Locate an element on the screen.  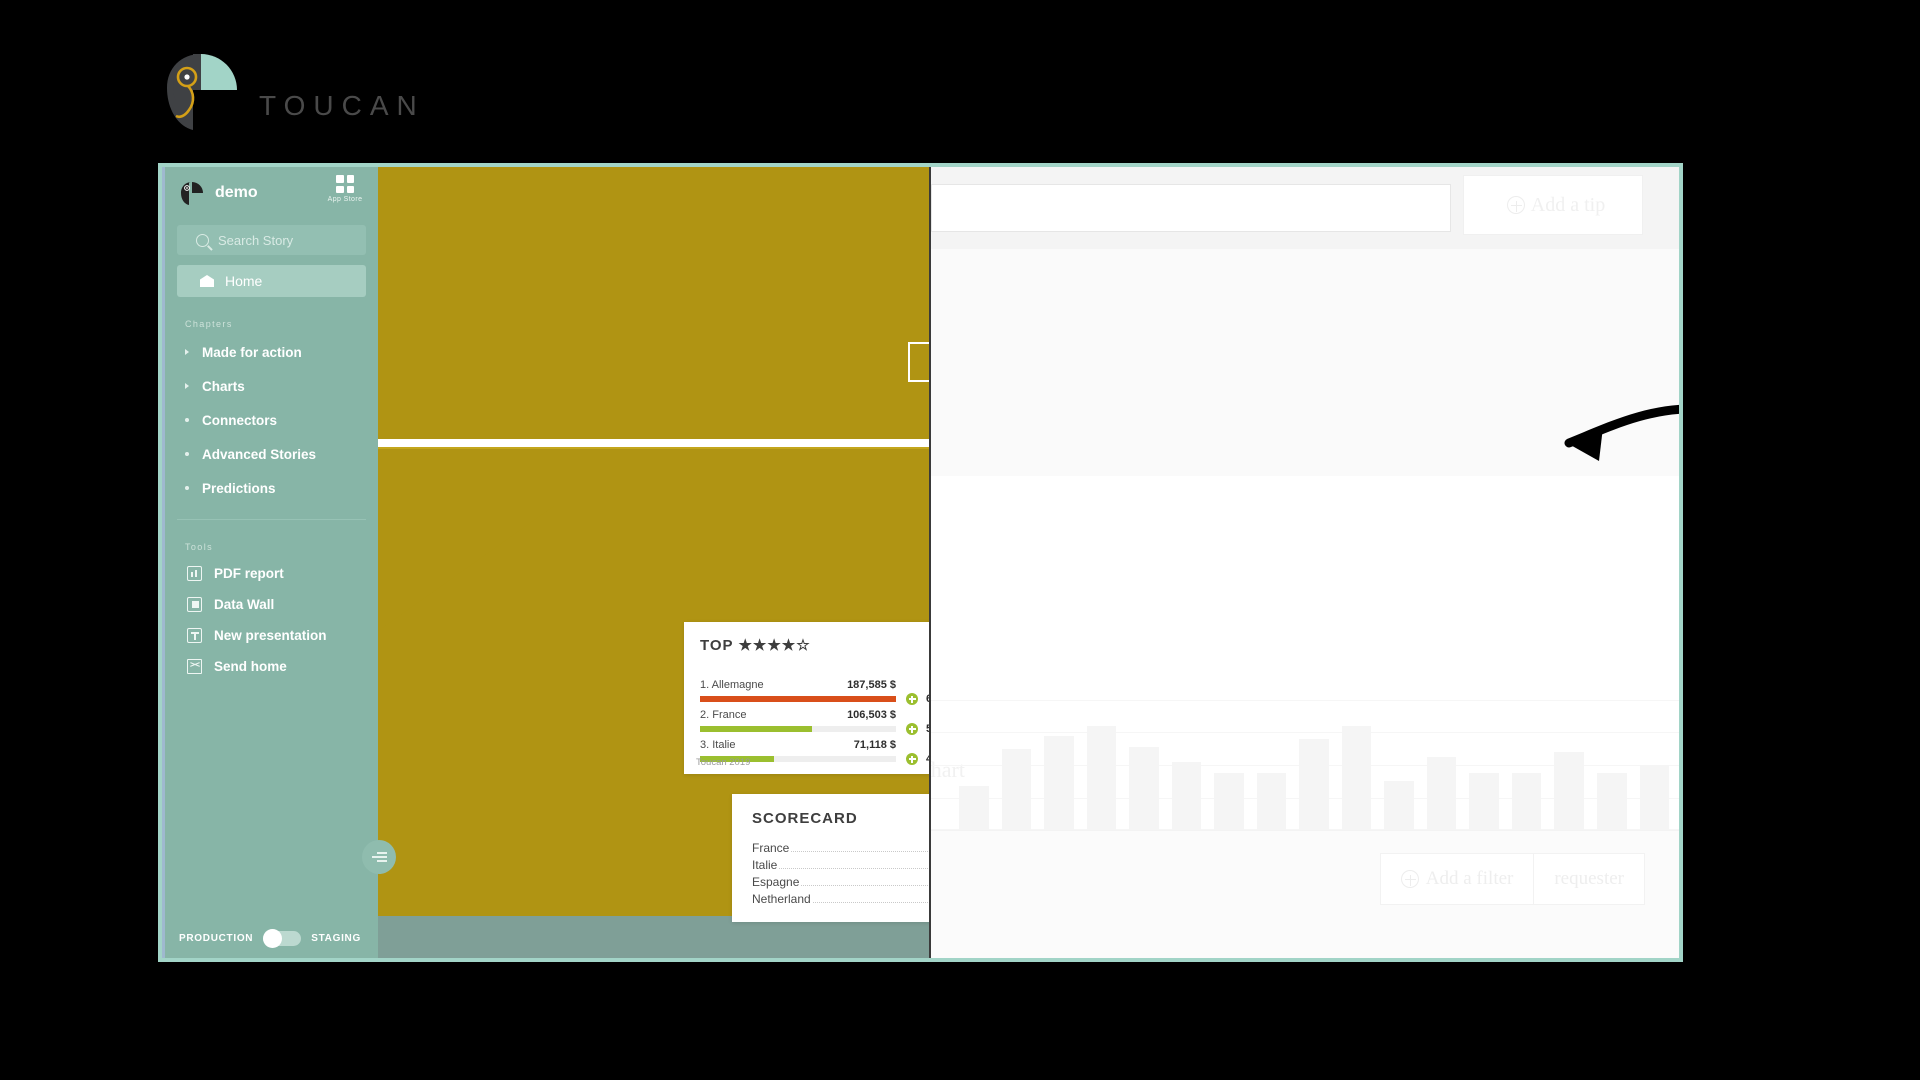
sidebar-collapse-button is located at coordinates (379, 857).